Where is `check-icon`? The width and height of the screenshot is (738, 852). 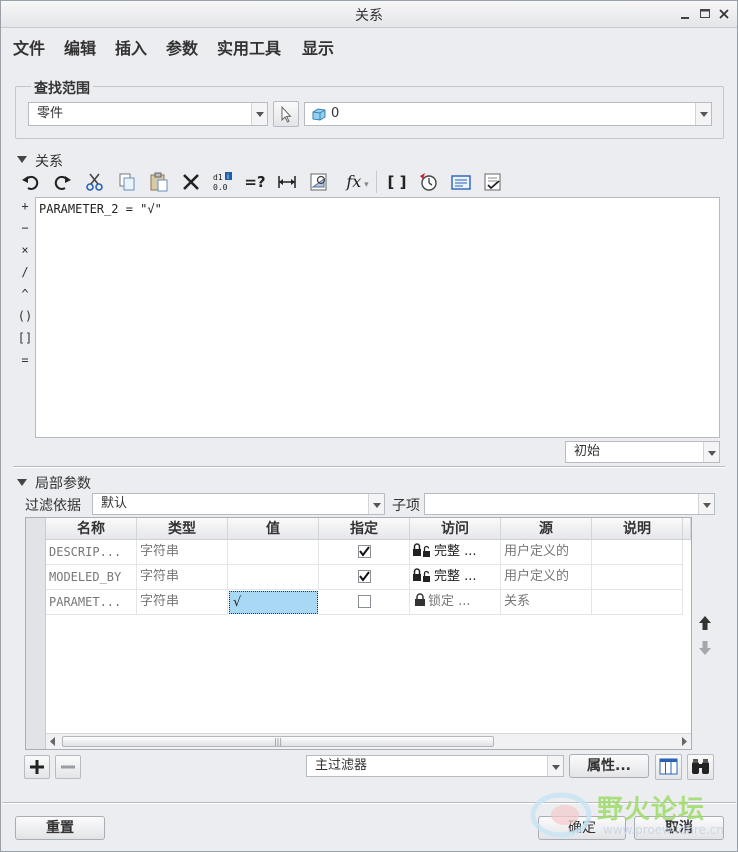 check-icon is located at coordinates (493, 182).